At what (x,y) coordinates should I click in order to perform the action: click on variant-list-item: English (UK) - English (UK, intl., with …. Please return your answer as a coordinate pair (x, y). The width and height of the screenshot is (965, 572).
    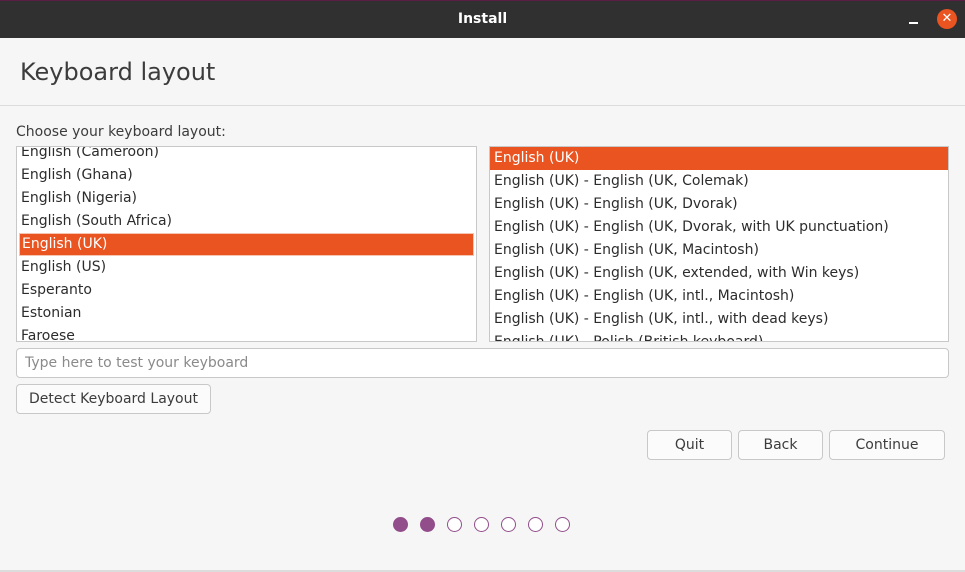
    Looking at the image, I should click on (719, 319).